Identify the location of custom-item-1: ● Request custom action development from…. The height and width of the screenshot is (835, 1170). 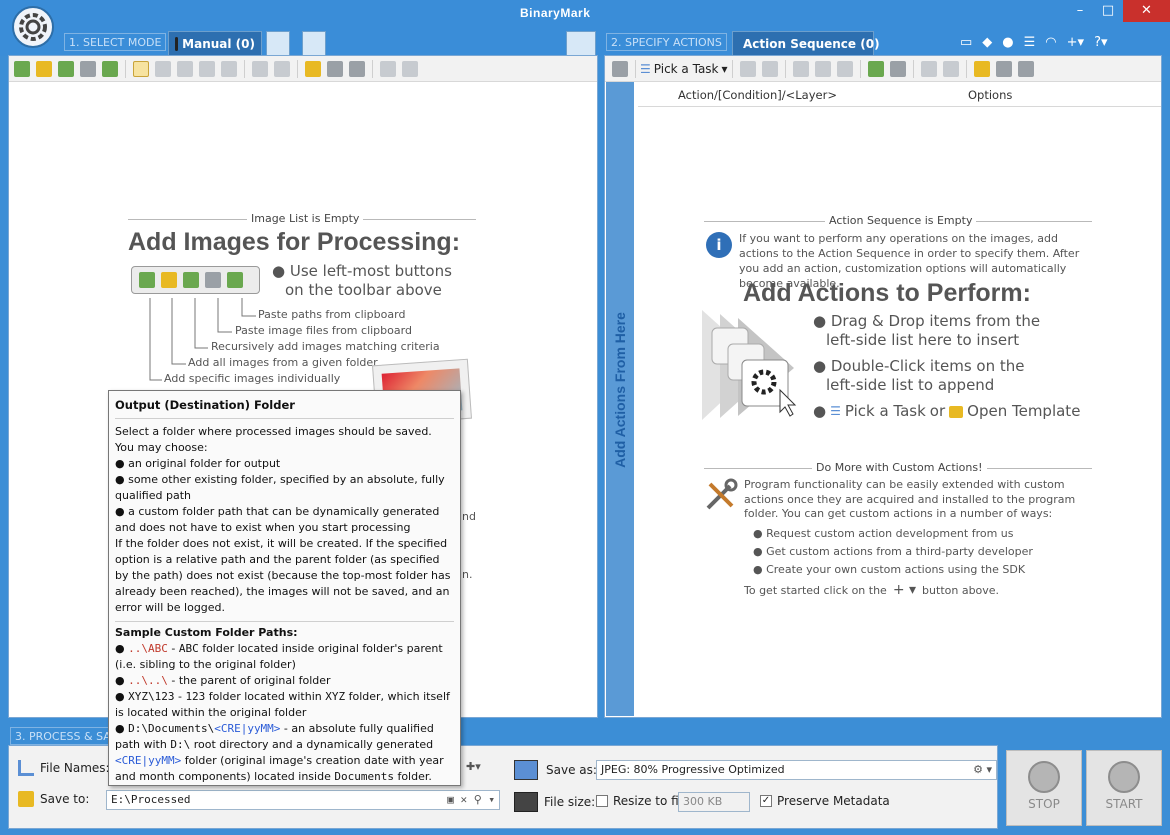
(883, 533).